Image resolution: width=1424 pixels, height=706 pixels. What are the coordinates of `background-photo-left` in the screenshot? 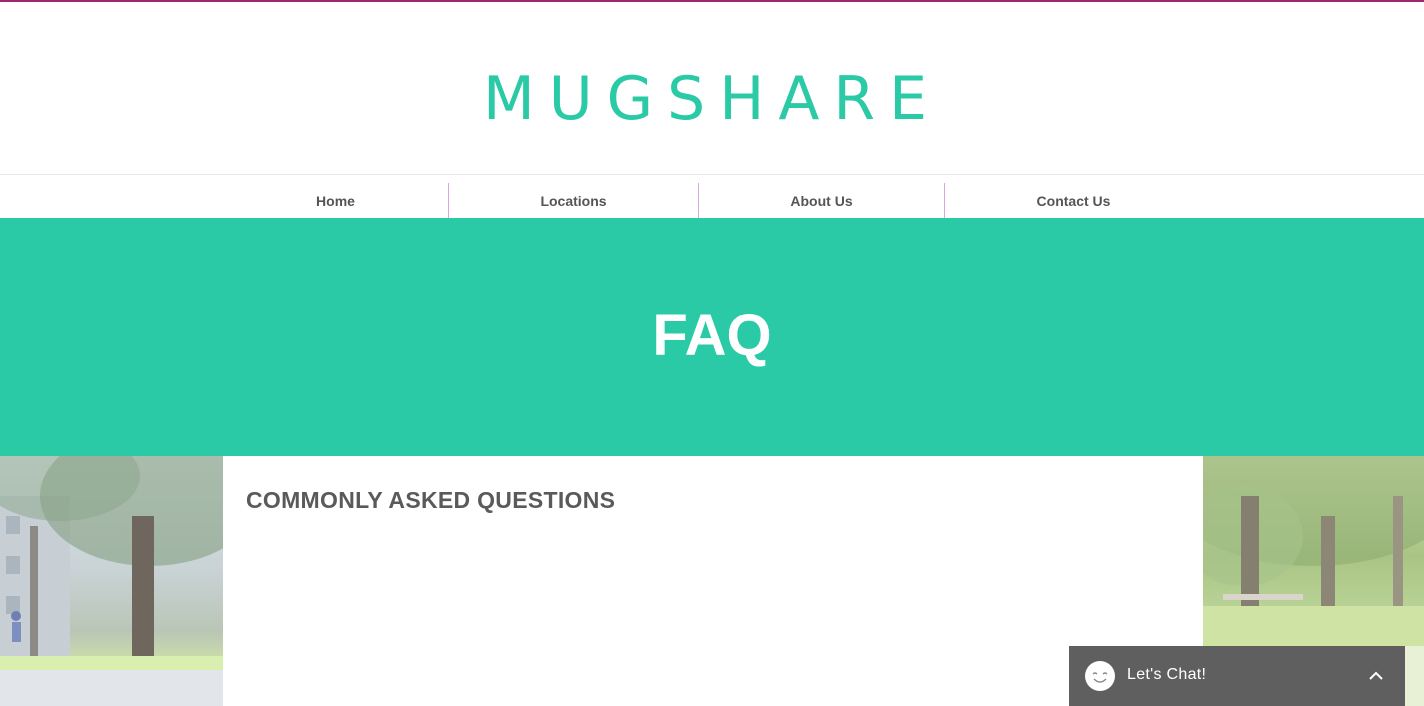 It's located at (111, 581).